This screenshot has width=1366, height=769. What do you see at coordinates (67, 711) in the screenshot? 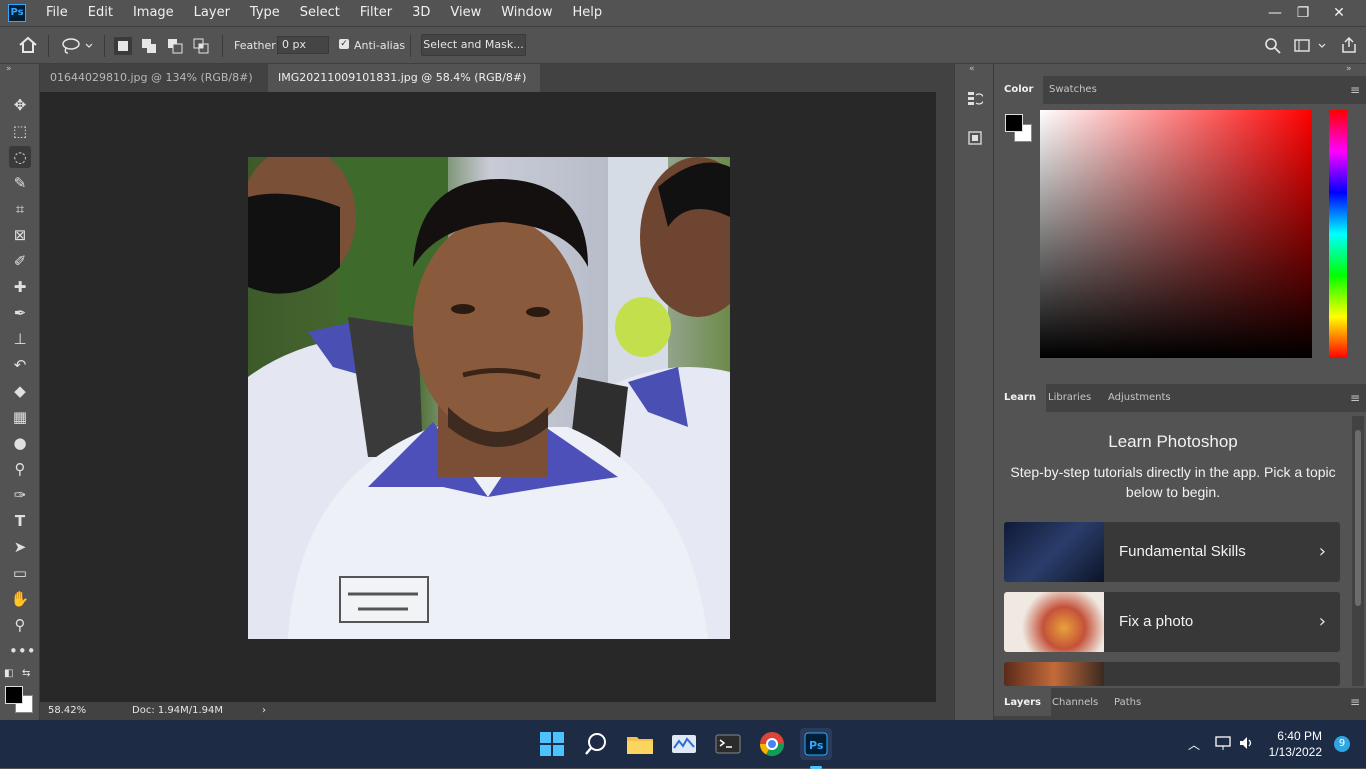
I see `zoom-level: 58.42%` at bounding box center [67, 711].